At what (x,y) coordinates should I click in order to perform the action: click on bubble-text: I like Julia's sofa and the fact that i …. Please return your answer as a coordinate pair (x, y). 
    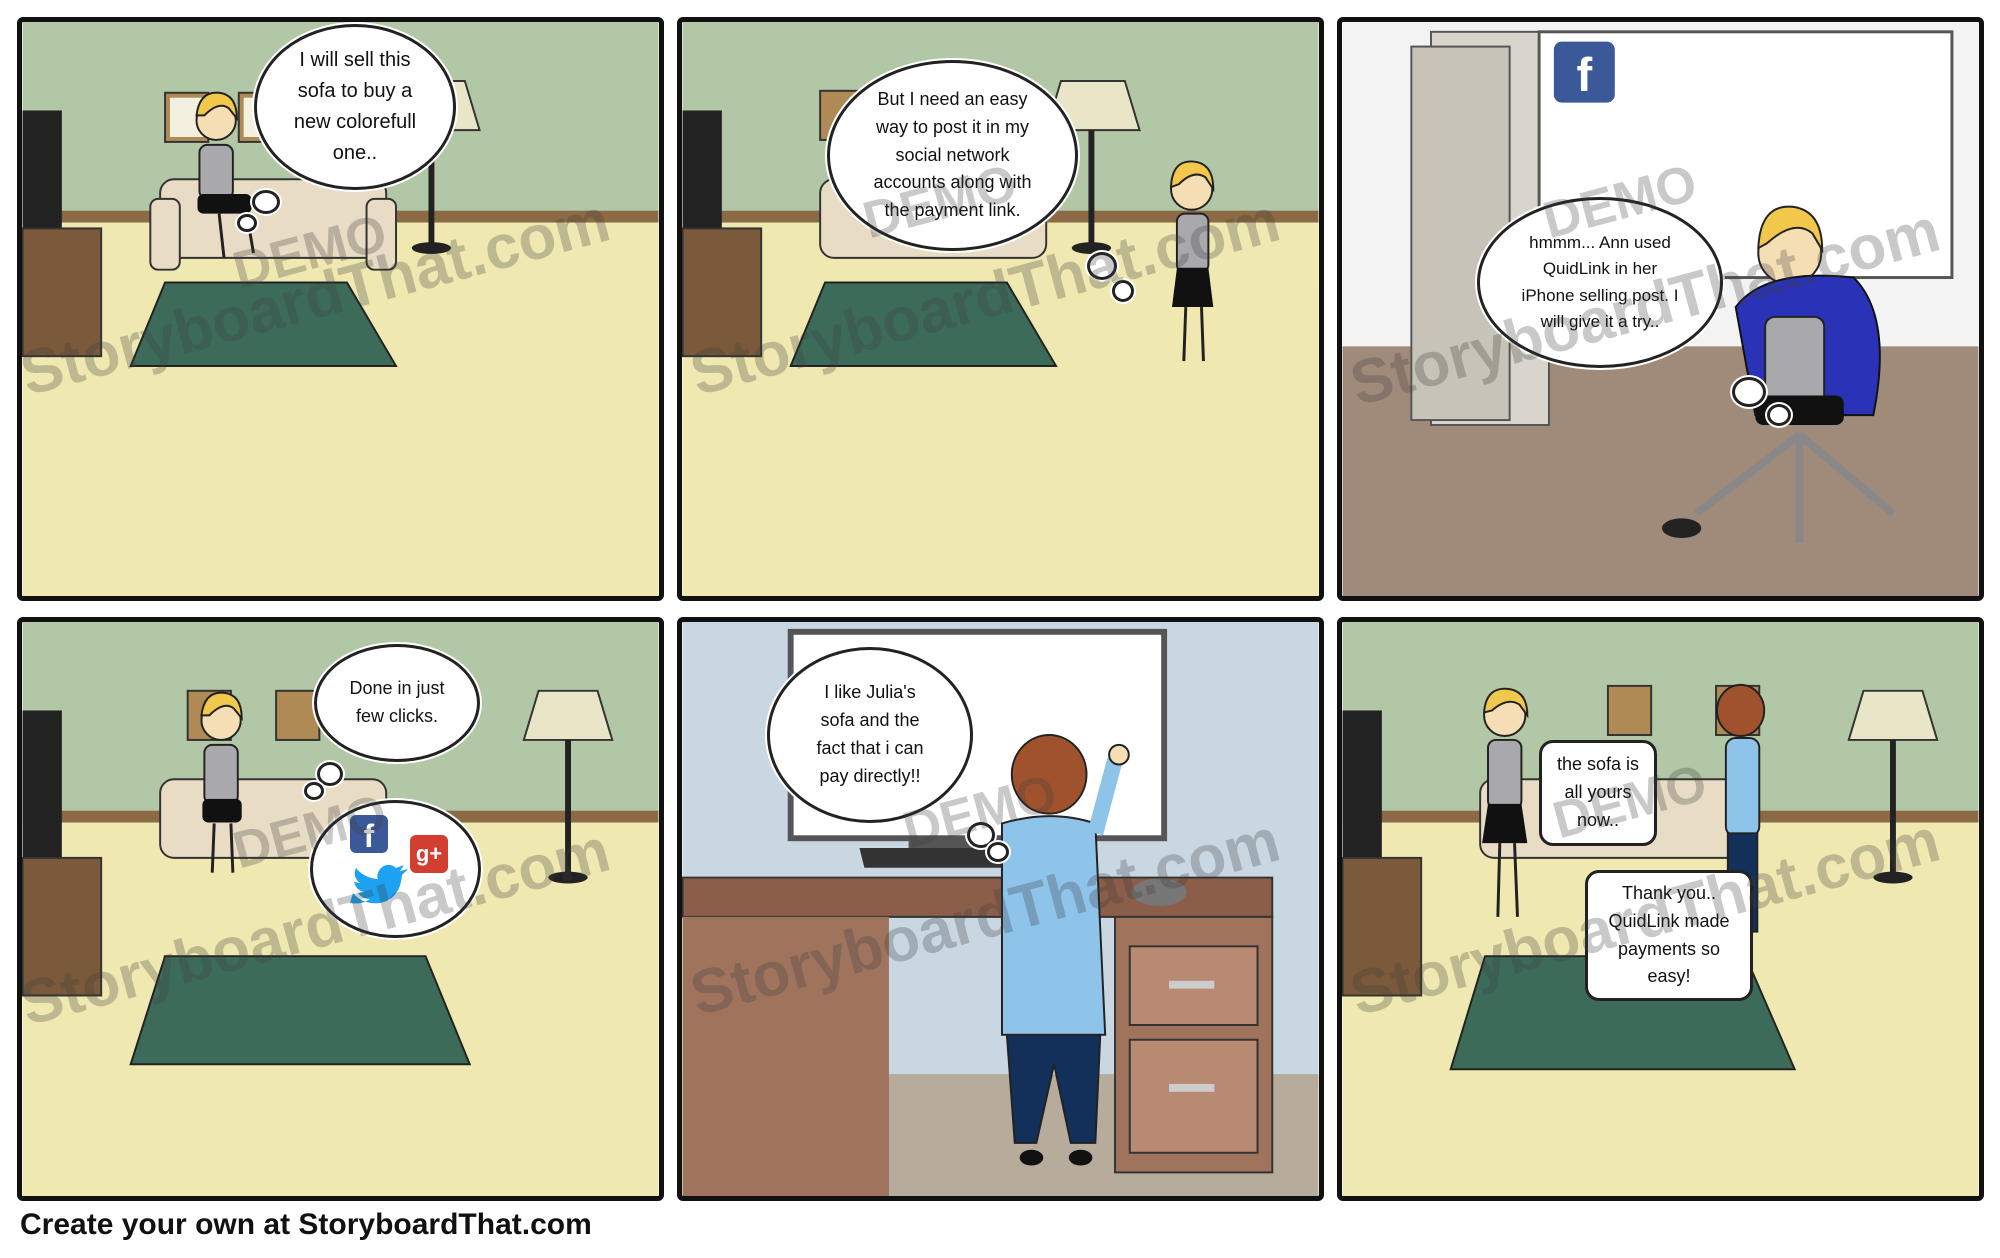
    Looking at the image, I should click on (870, 734).